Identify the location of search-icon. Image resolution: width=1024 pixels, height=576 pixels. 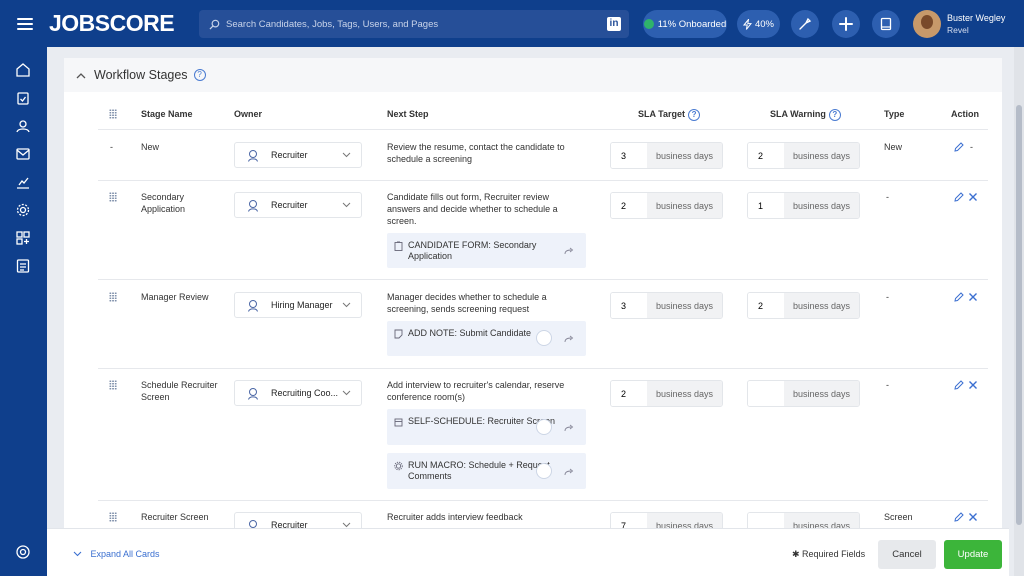
(214, 24).